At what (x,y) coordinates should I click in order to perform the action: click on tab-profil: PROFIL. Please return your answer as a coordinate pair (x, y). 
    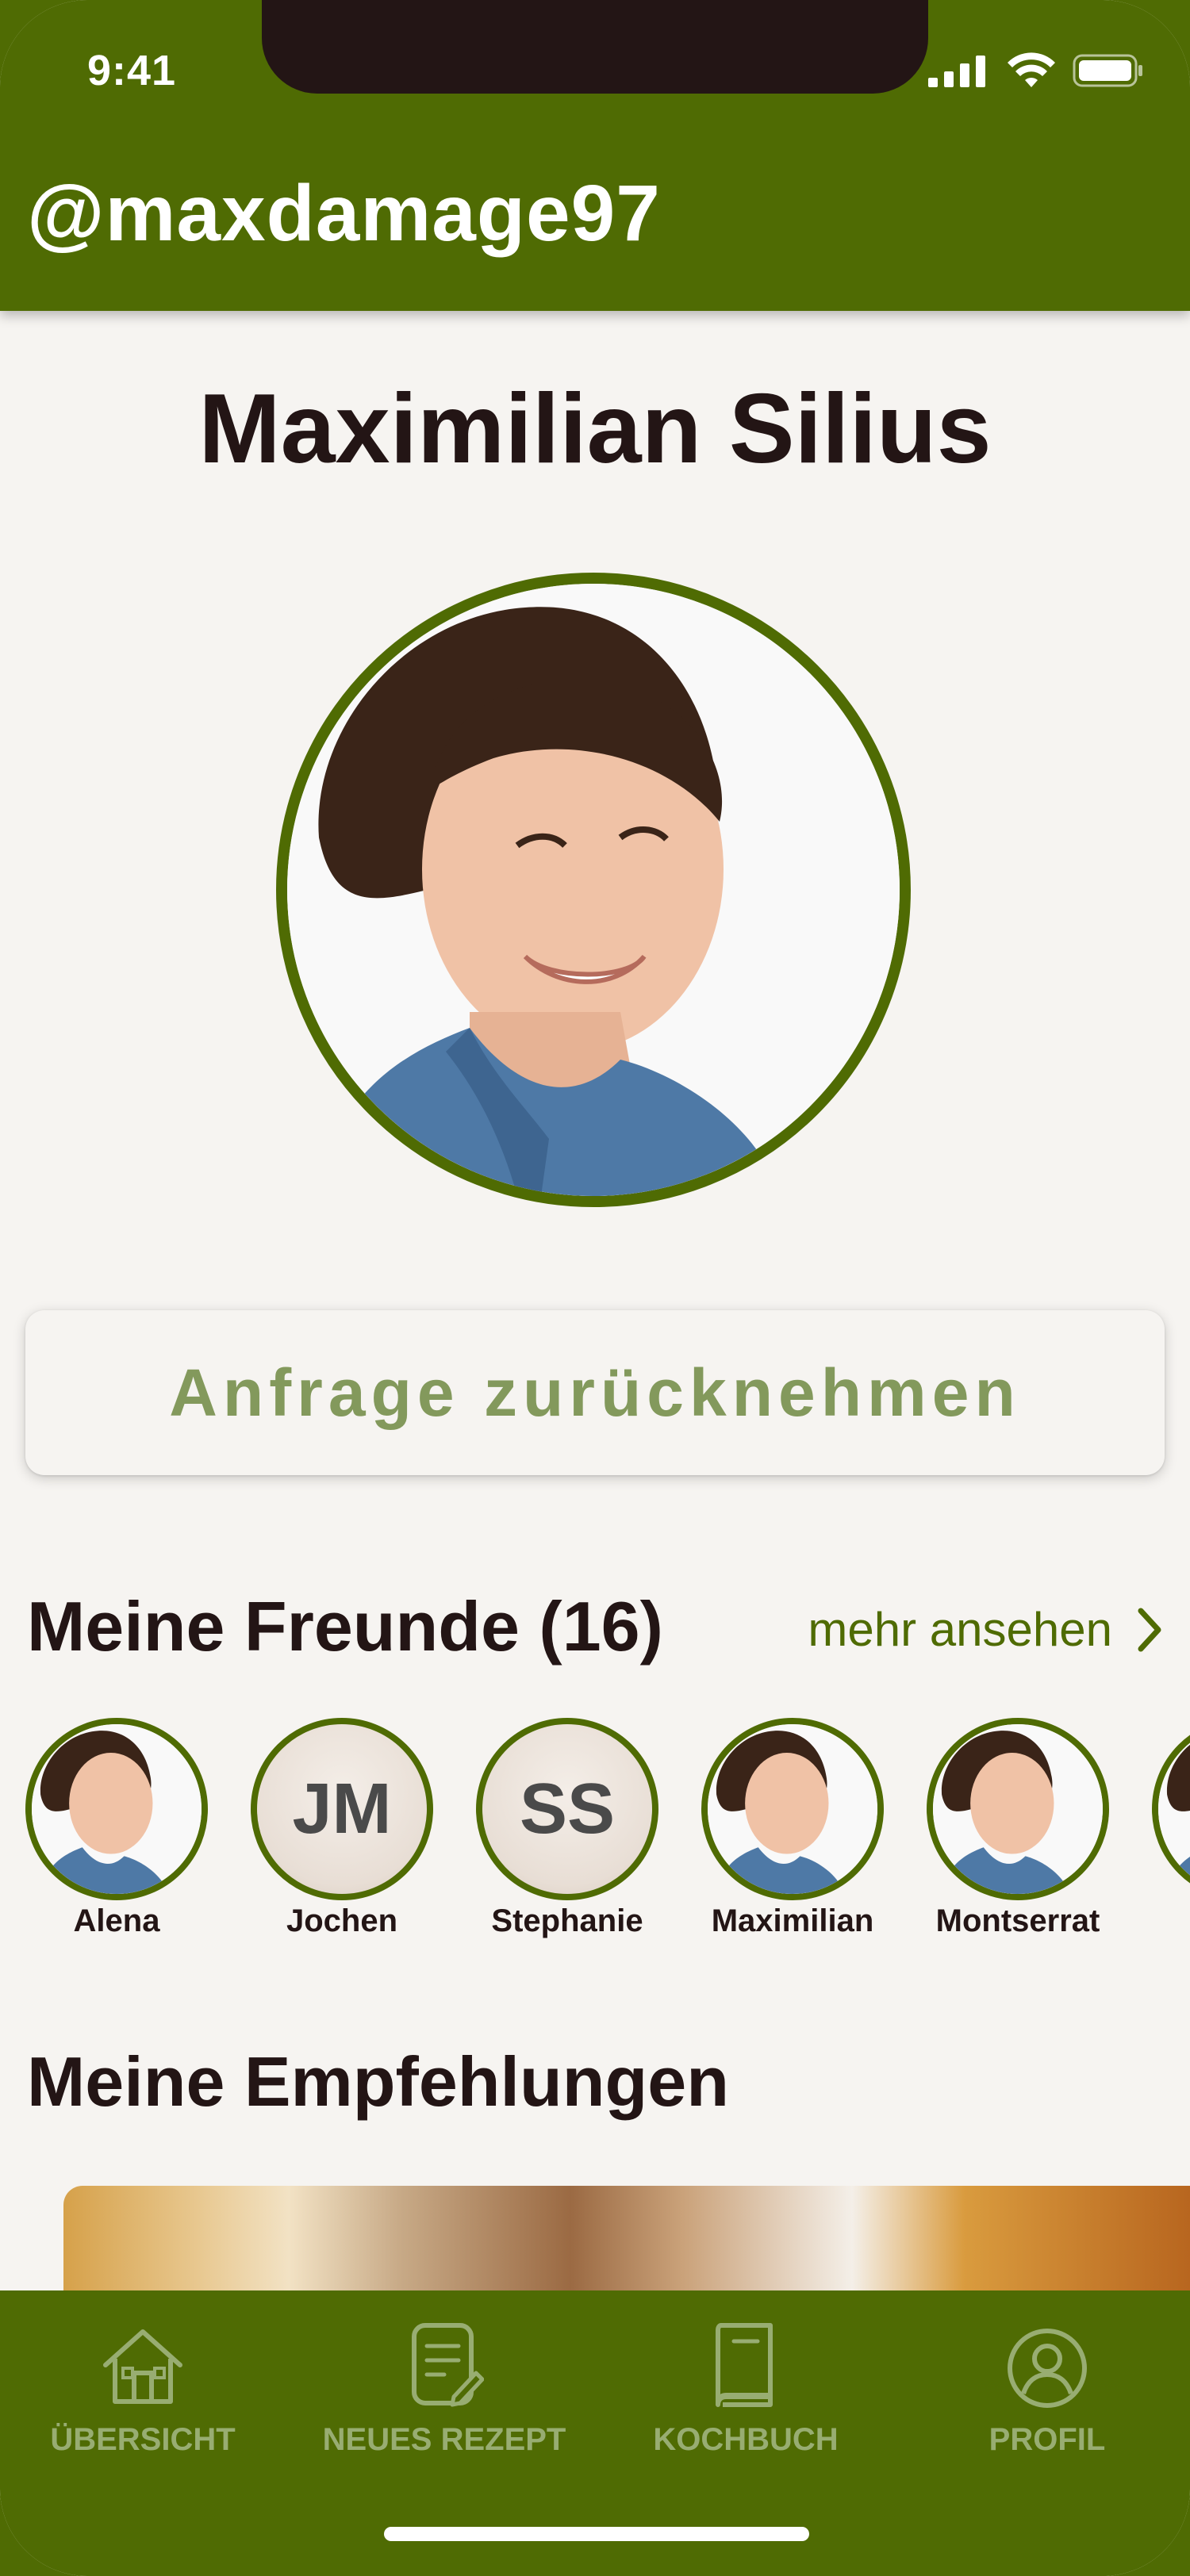
    Looking at the image, I should click on (1047, 2386).